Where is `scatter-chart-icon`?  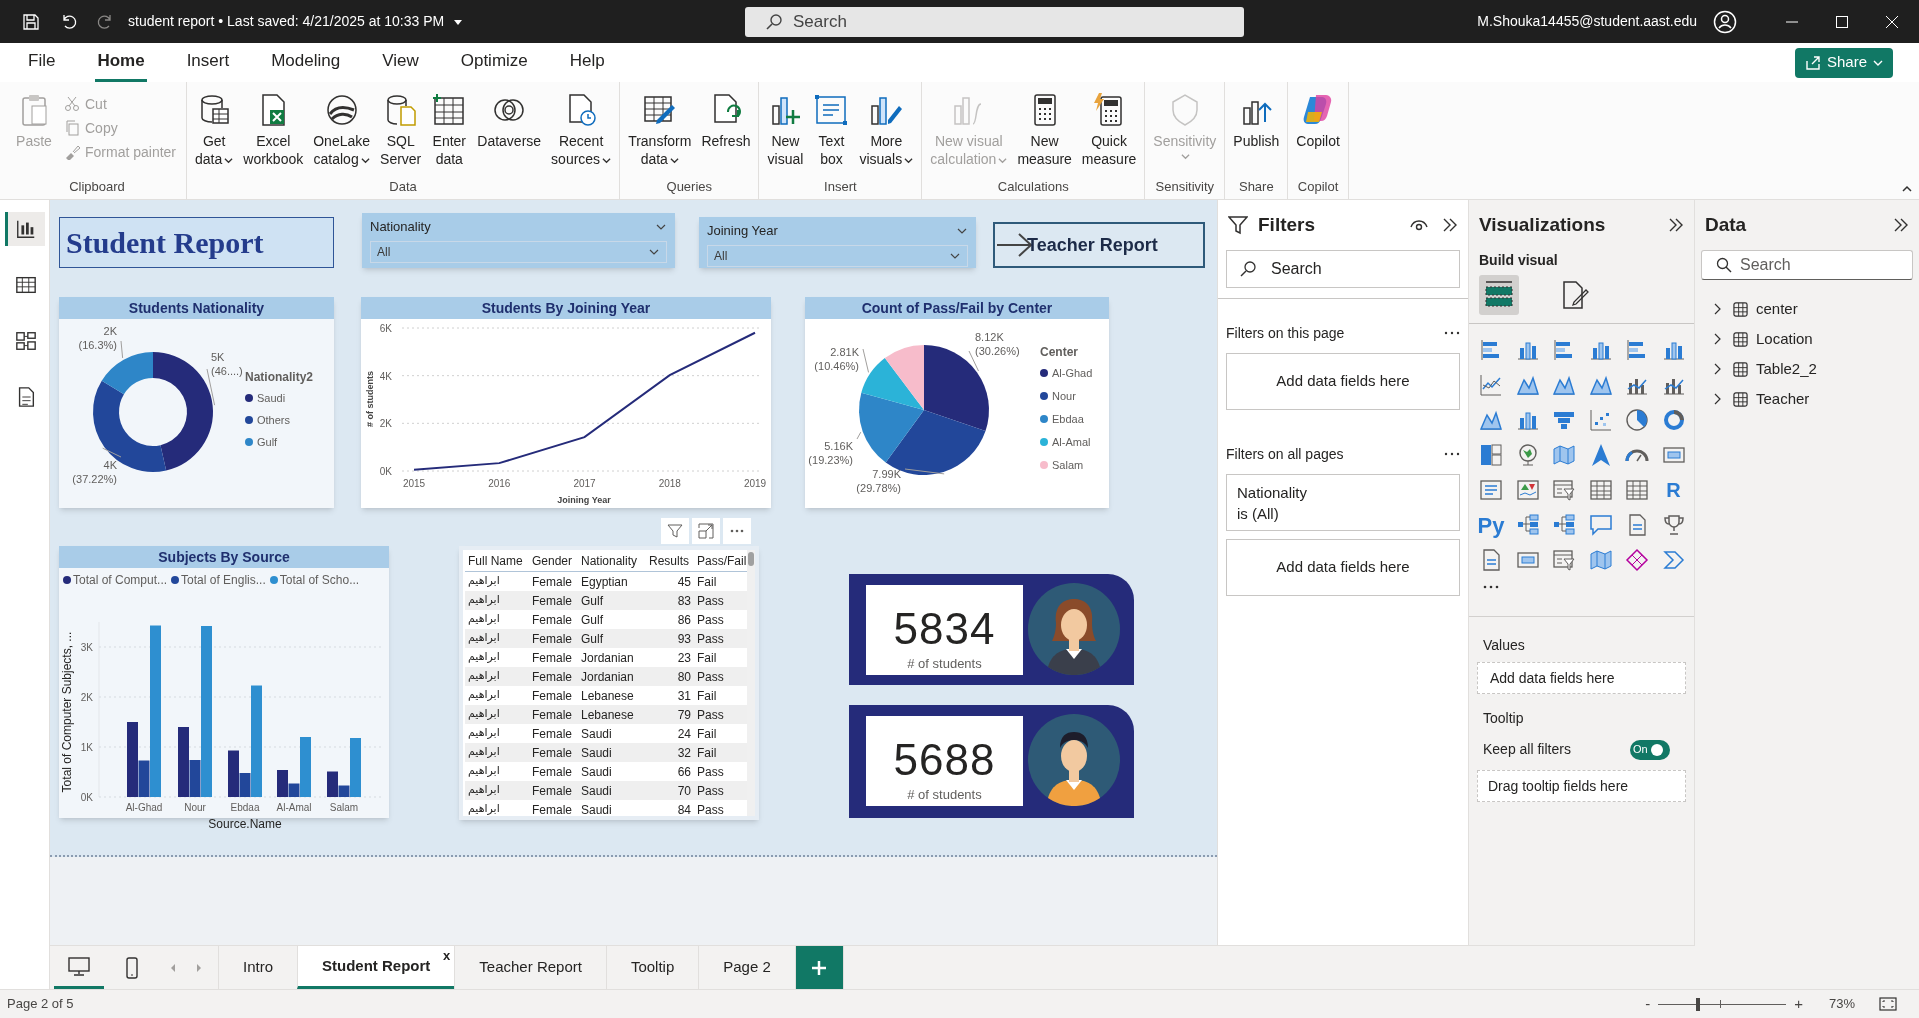 scatter-chart-icon is located at coordinates (1600, 420).